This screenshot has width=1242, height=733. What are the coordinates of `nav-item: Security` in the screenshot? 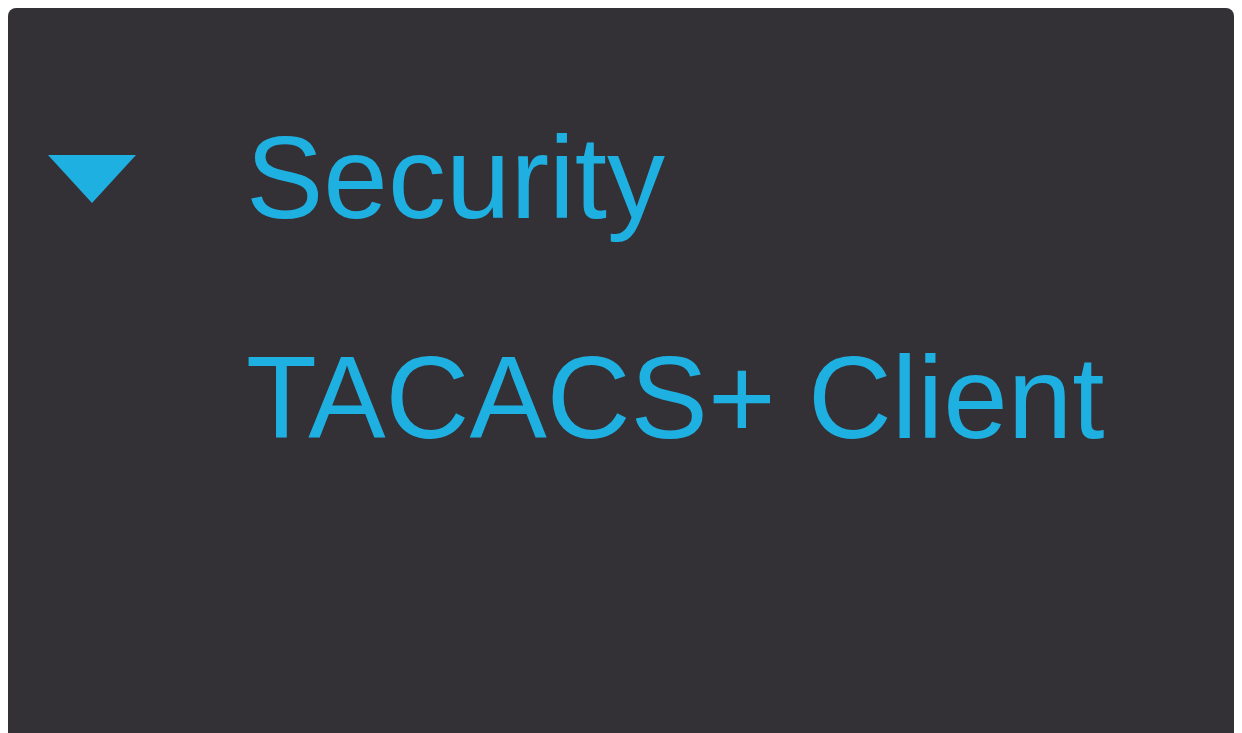 It's located at (456, 178).